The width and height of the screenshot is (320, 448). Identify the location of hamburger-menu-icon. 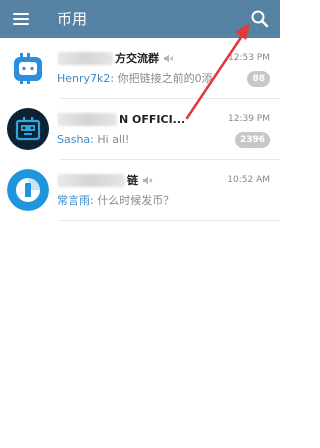
(21, 14).